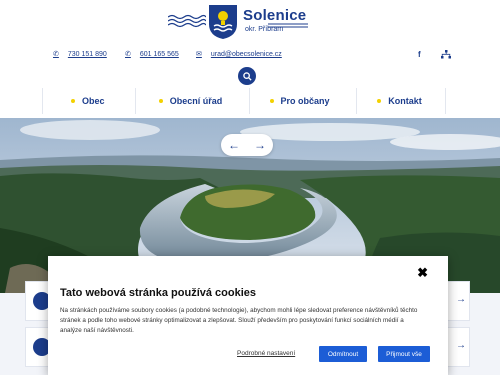 This screenshot has height=375, width=500. Describe the element at coordinates (446, 54) in the screenshot. I see `sitemap-icon` at that location.